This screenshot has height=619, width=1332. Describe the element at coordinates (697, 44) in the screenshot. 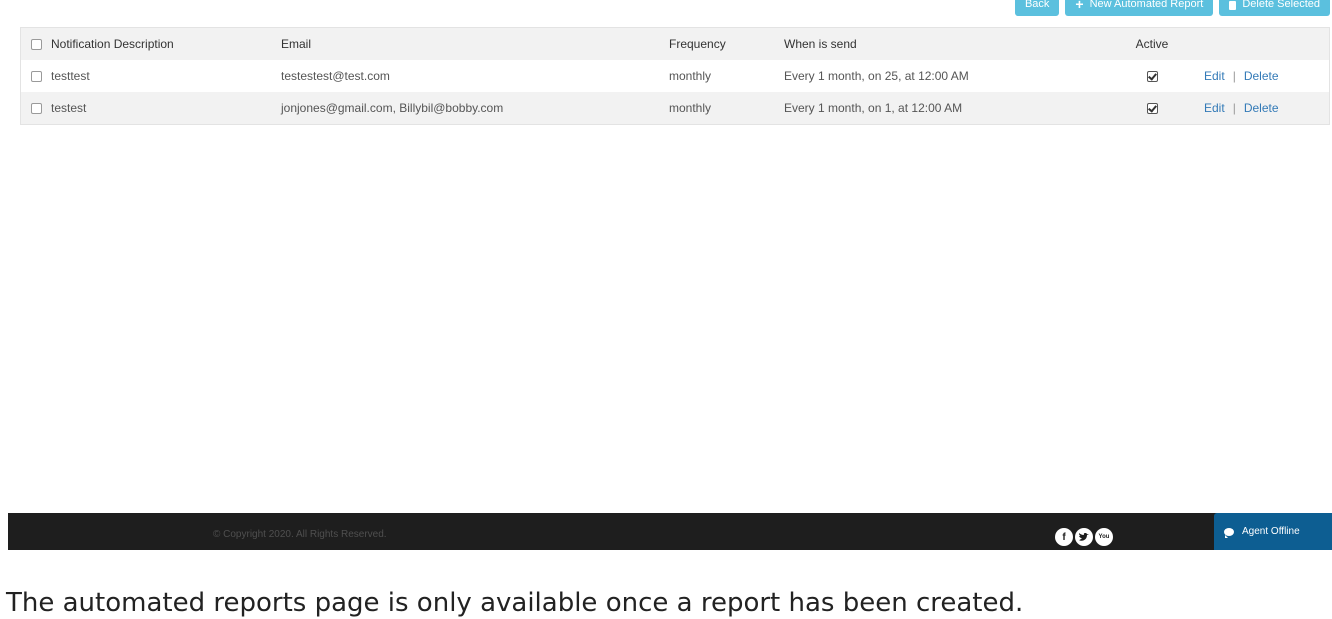

I see `header-frequency: Frequency` at that location.